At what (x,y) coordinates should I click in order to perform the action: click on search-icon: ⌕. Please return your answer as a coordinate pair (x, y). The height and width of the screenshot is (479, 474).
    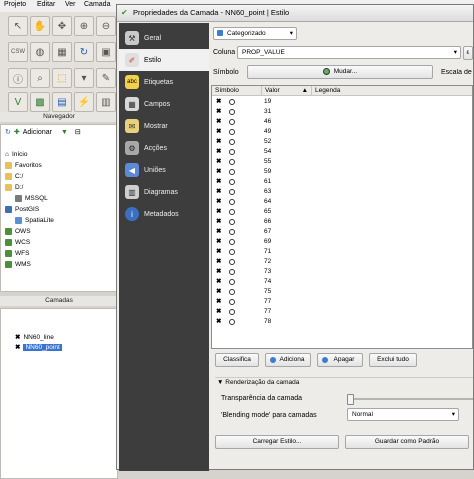
    Looking at the image, I should click on (40, 78).